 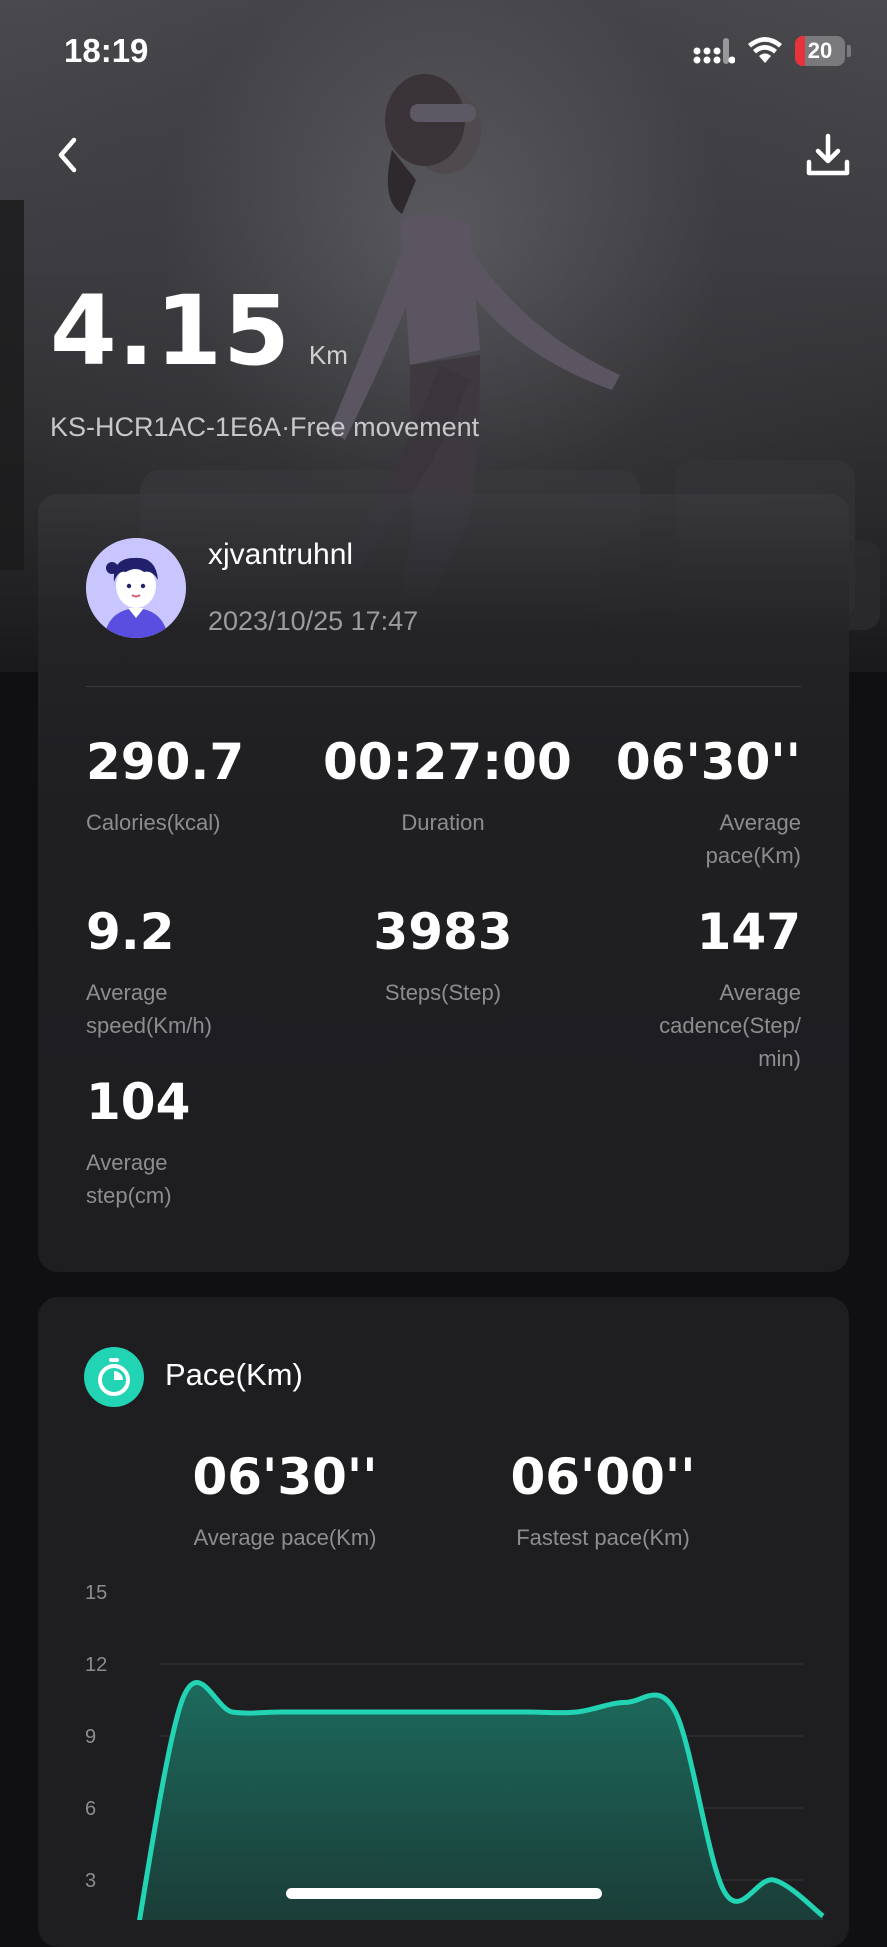 What do you see at coordinates (138, 1102) in the screenshot?
I see `stat-value: 104` at bounding box center [138, 1102].